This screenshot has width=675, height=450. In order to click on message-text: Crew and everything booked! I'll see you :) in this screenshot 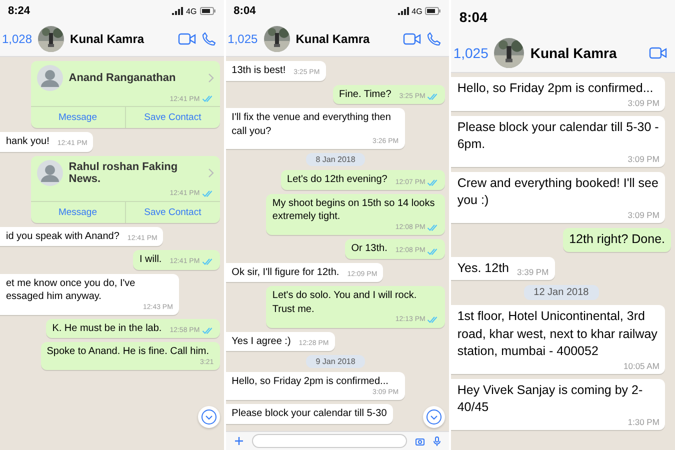, I will do `click(558, 192)`.